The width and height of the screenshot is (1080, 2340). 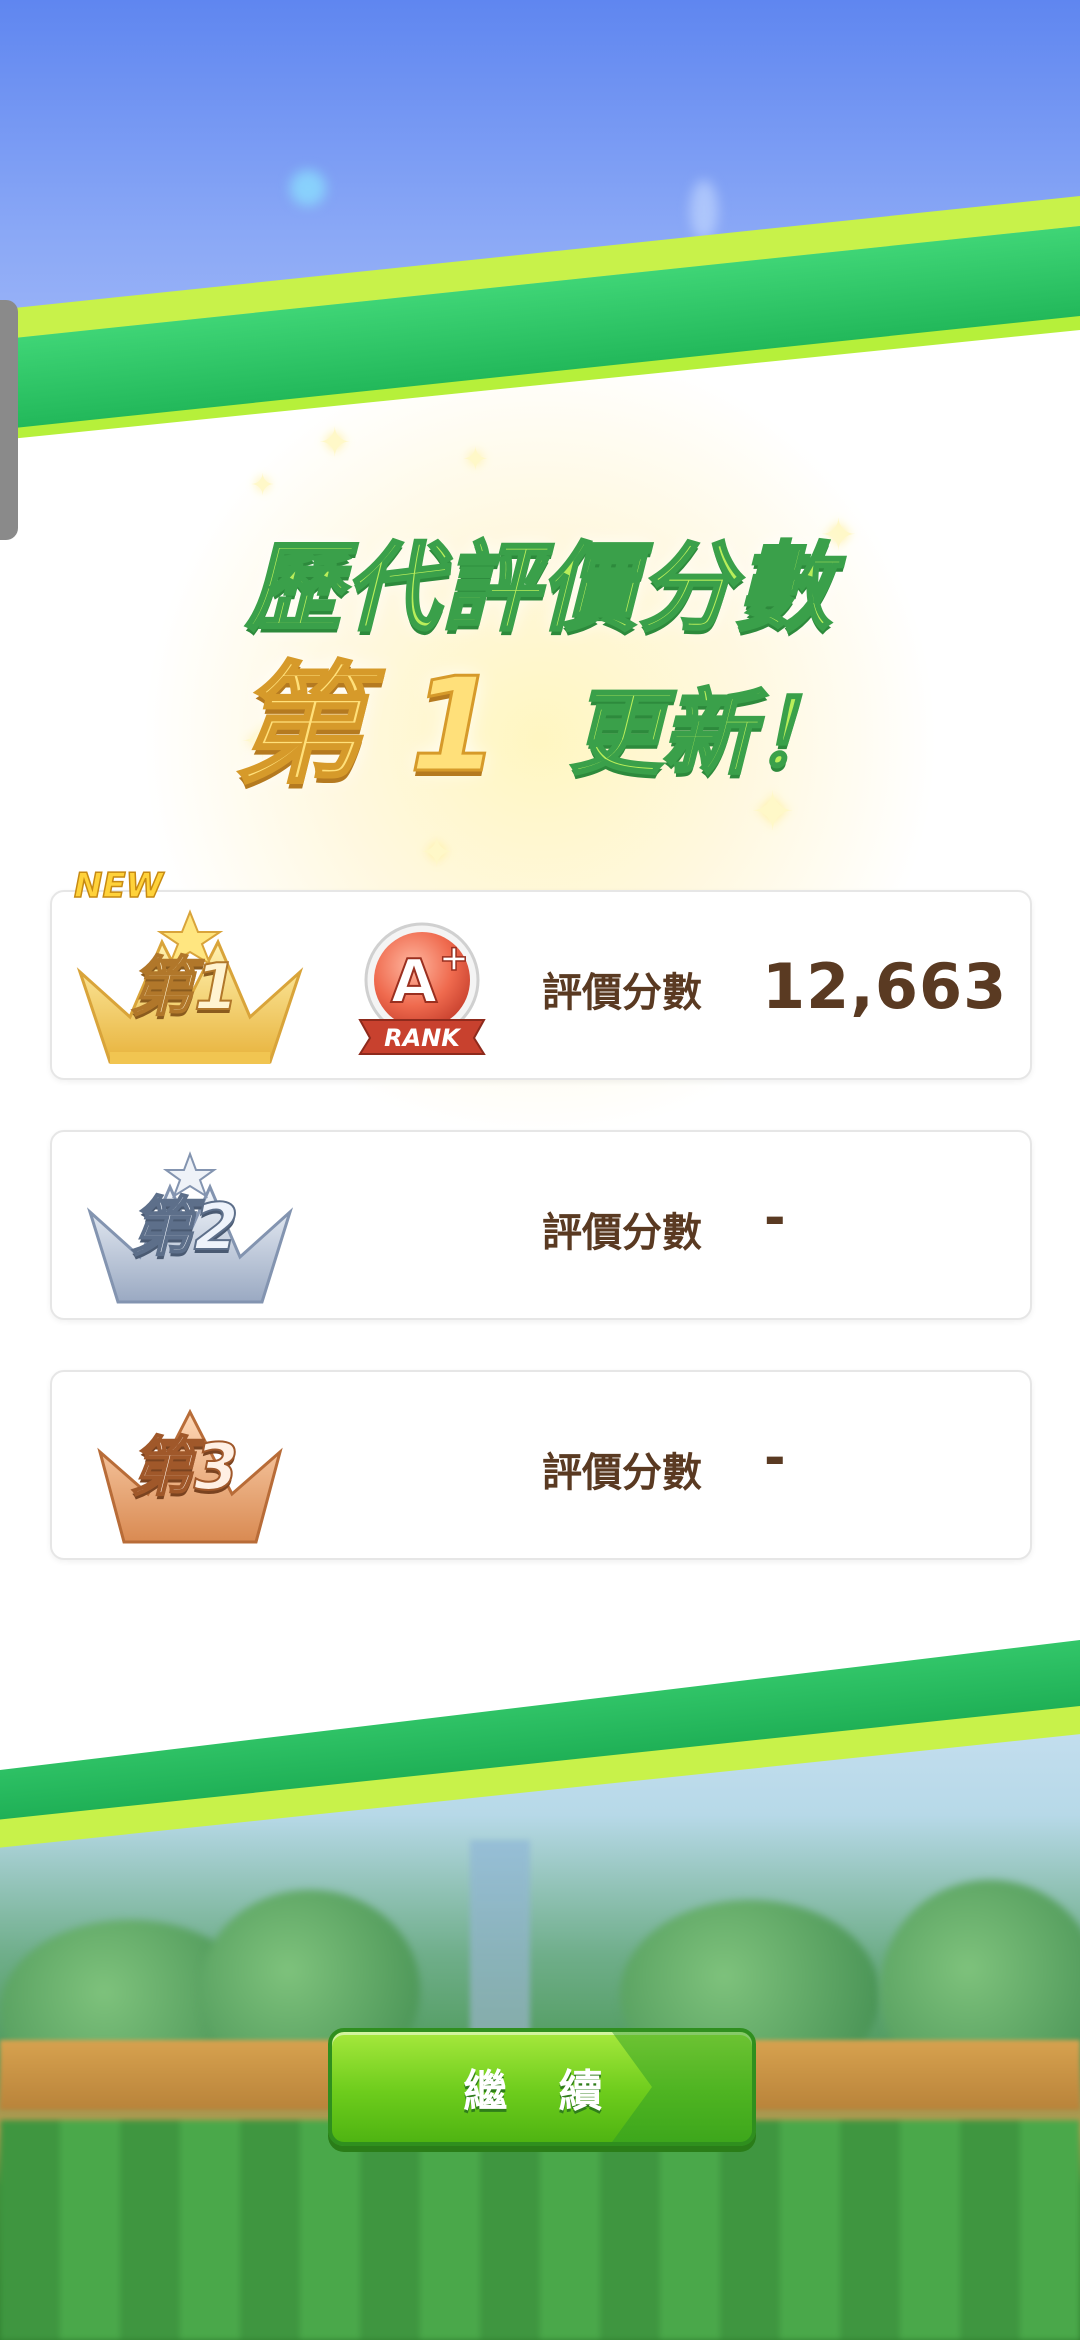 What do you see at coordinates (118, 886) in the screenshot?
I see `new-badge: NEW` at bounding box center [118, 886].